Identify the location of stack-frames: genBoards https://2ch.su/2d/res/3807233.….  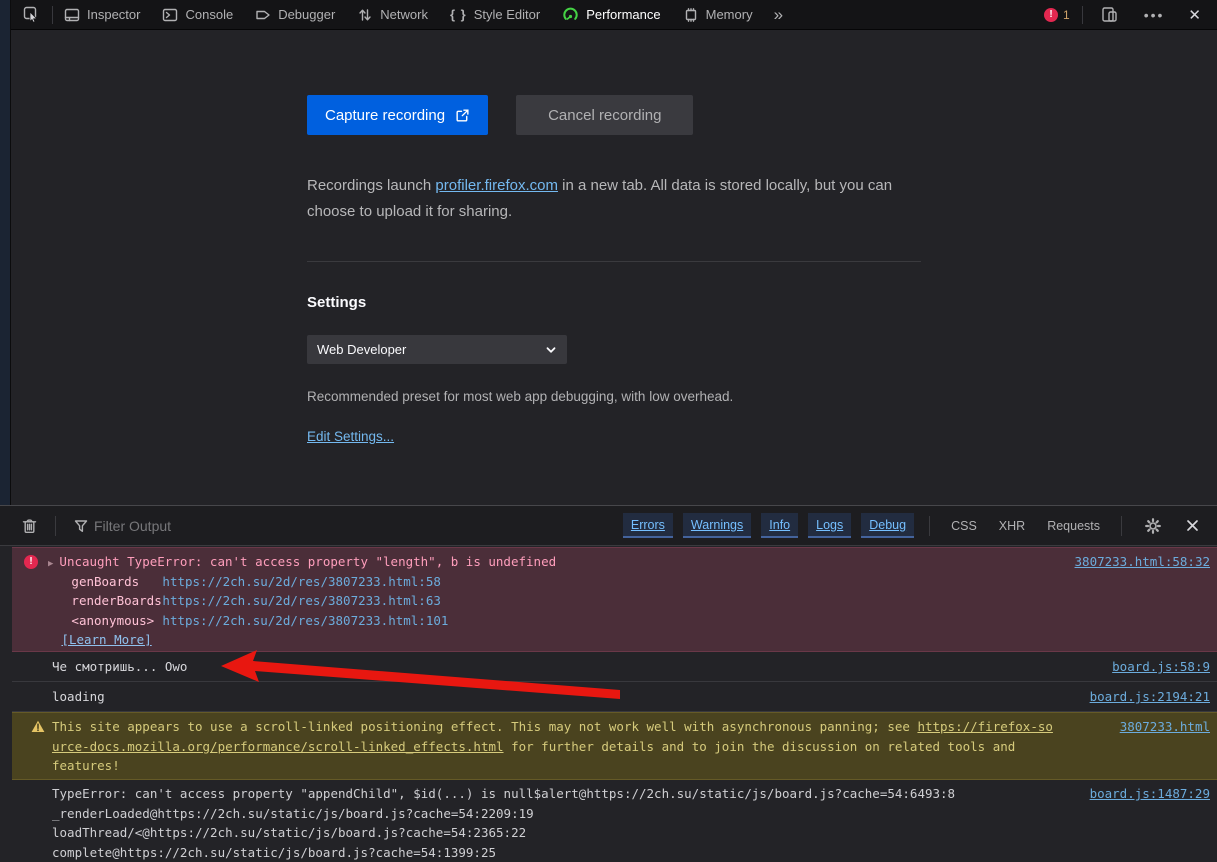
(566, 601).